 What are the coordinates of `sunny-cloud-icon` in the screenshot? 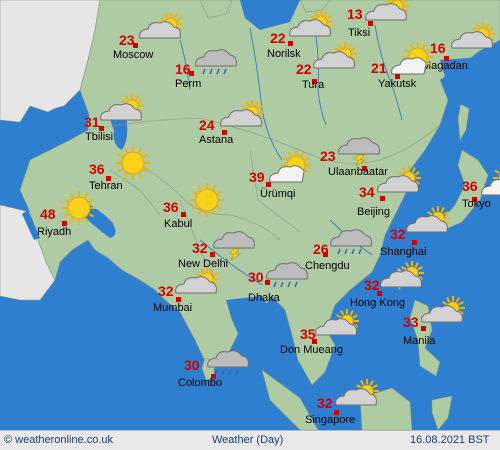 It's located at (290, 171).